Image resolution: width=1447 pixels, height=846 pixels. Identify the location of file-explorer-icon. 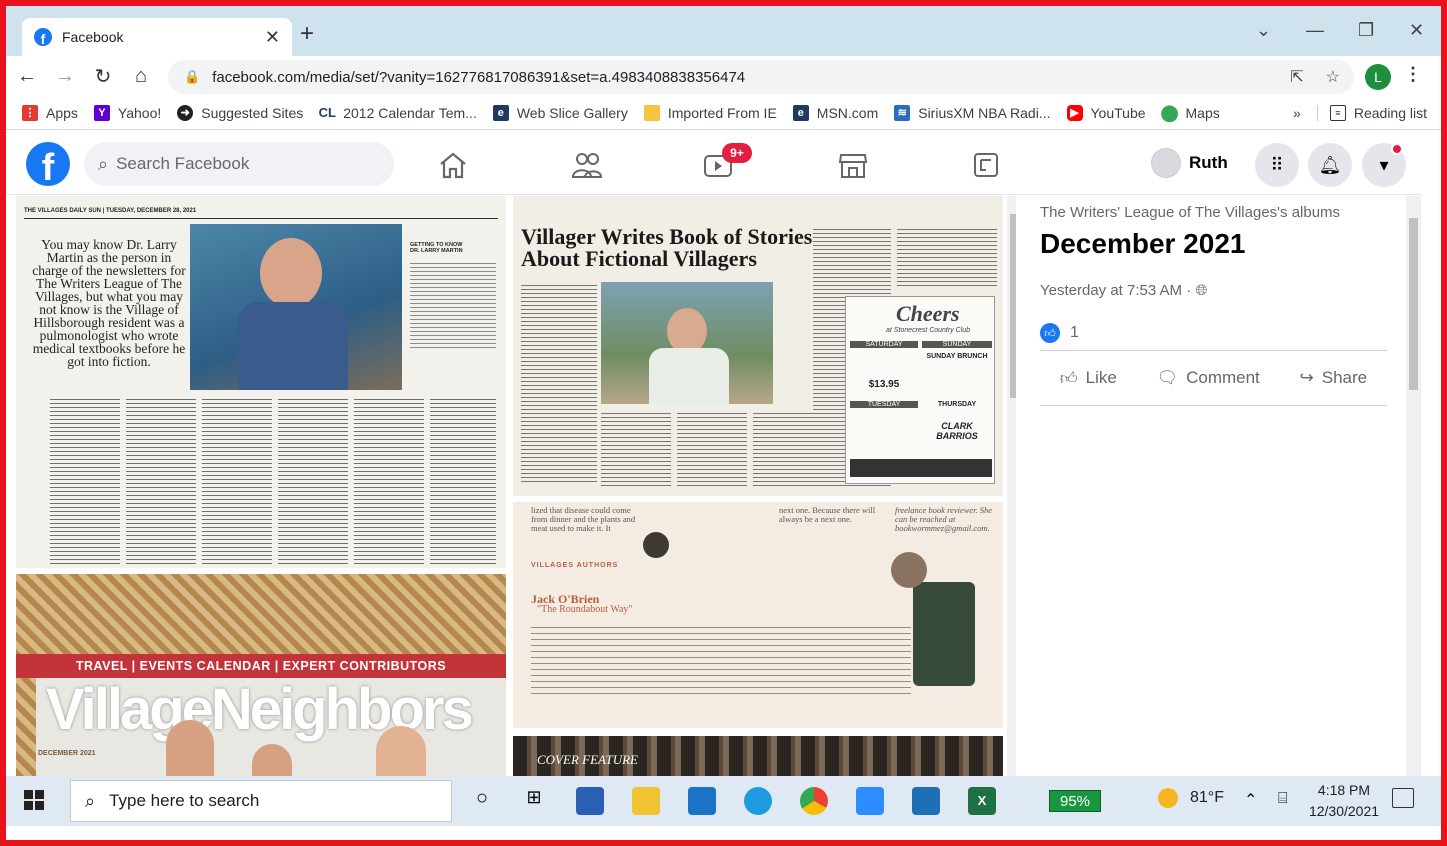
(646, 801).